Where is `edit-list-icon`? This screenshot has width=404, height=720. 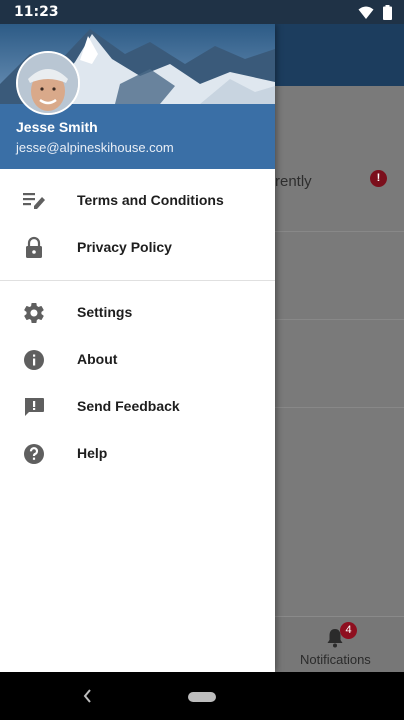 edit-list-icon is located at coordinates (34, 201).